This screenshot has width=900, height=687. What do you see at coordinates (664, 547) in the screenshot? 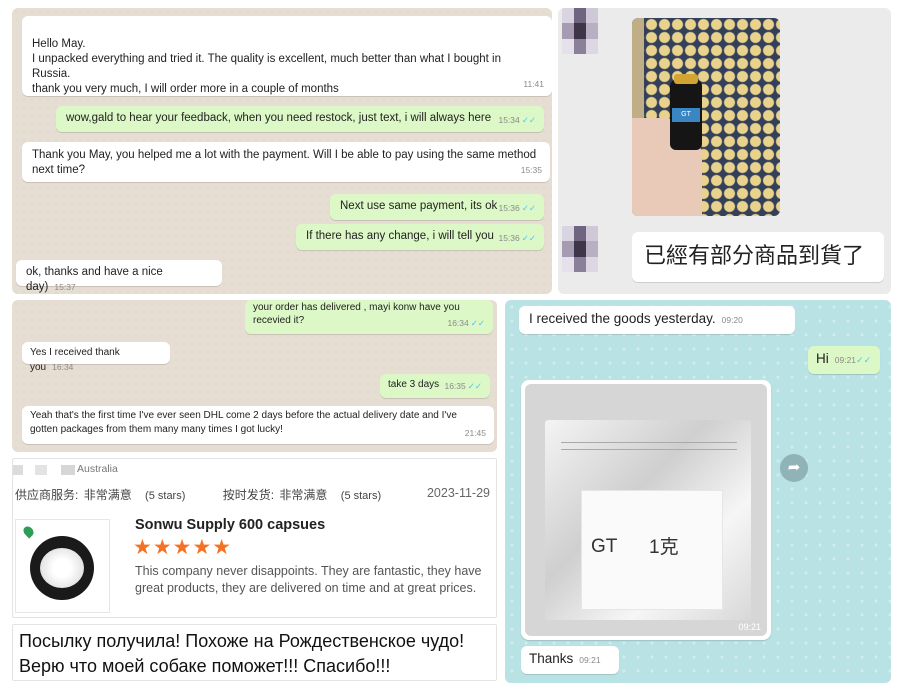
I see `bag-label: 1克` at bounding box center [664, 547].